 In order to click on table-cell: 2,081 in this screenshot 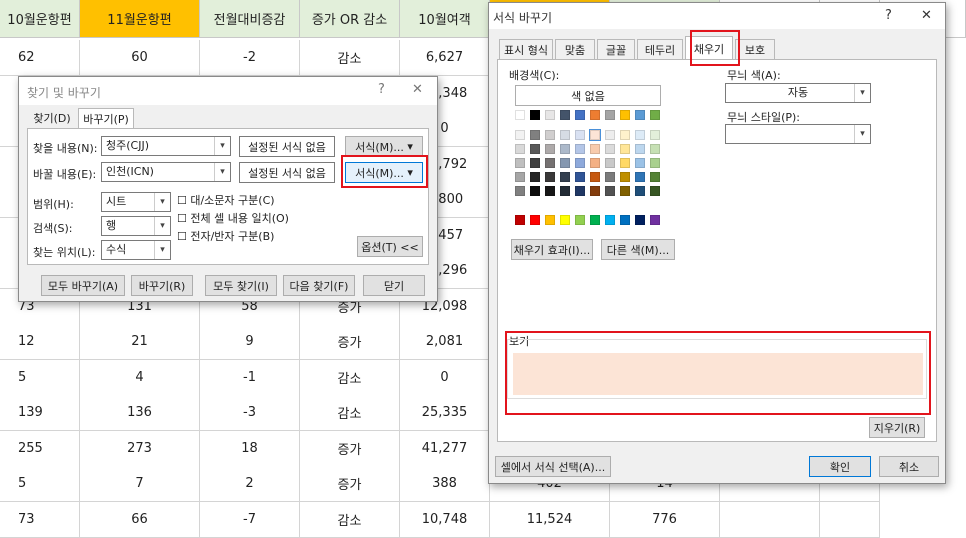, I will do `click(445, 342)`.